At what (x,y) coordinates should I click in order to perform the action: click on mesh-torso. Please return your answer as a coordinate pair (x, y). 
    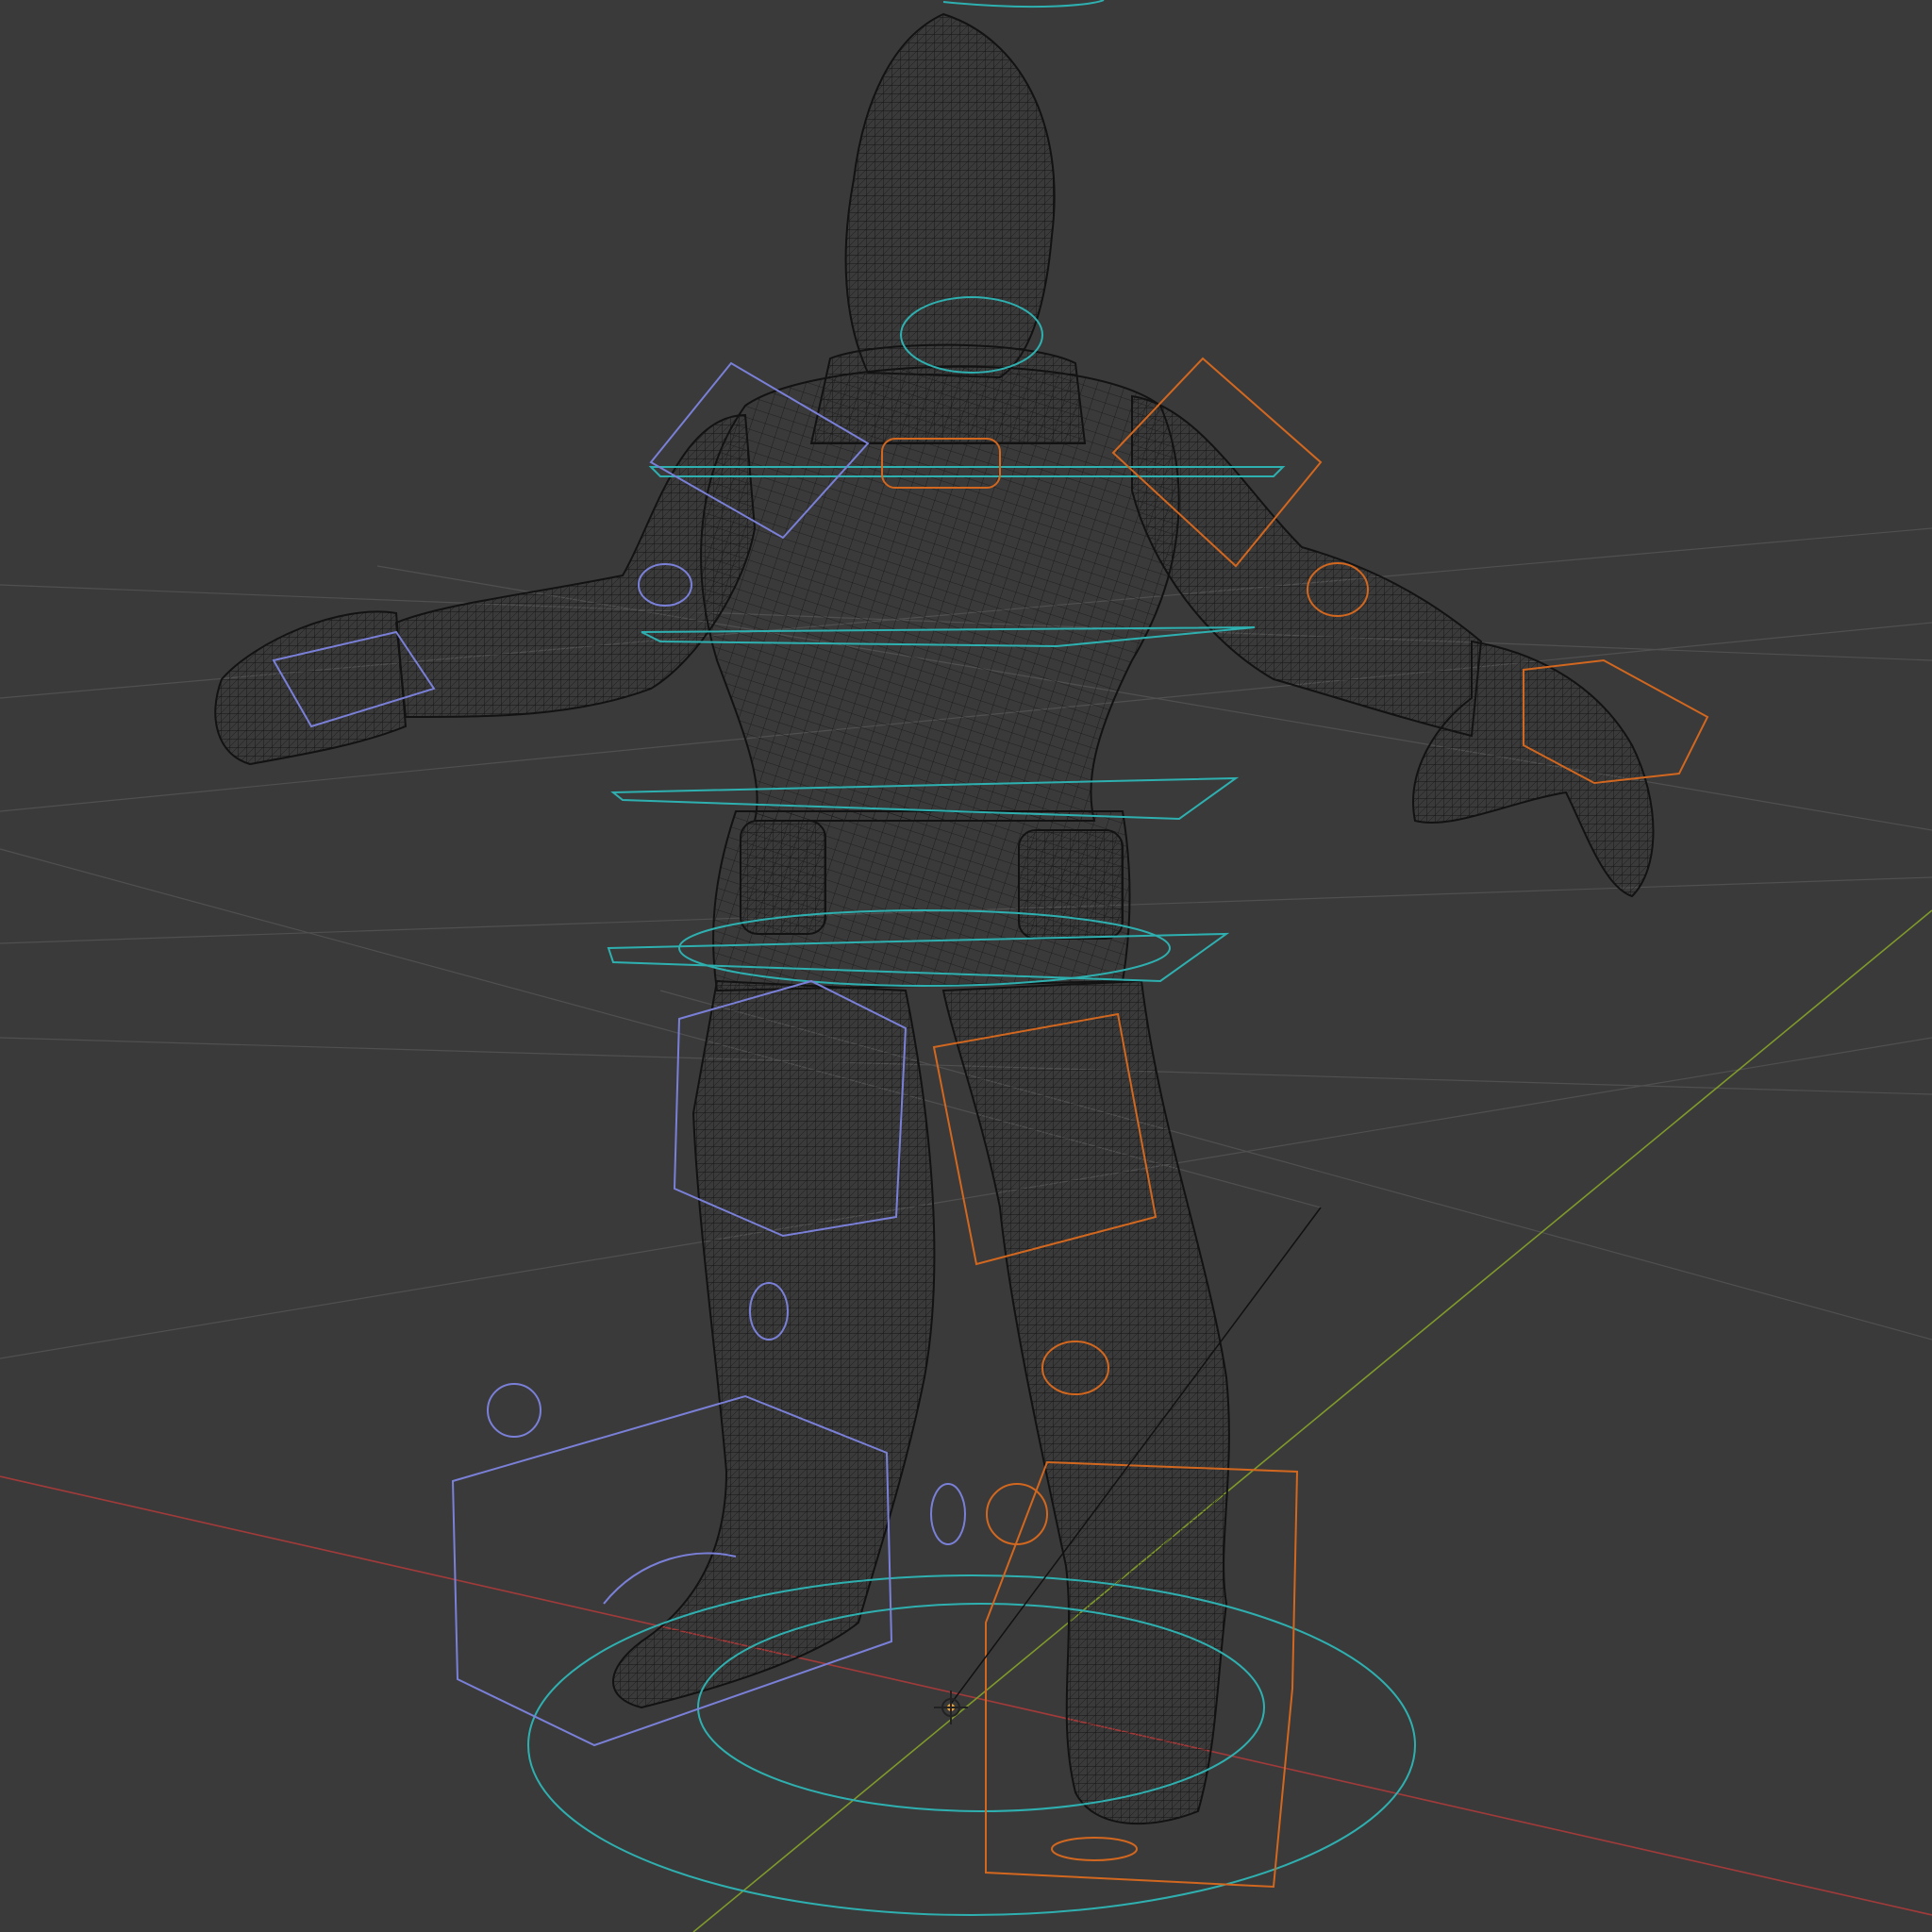
    Looking at the image, I should click on (940, 594).